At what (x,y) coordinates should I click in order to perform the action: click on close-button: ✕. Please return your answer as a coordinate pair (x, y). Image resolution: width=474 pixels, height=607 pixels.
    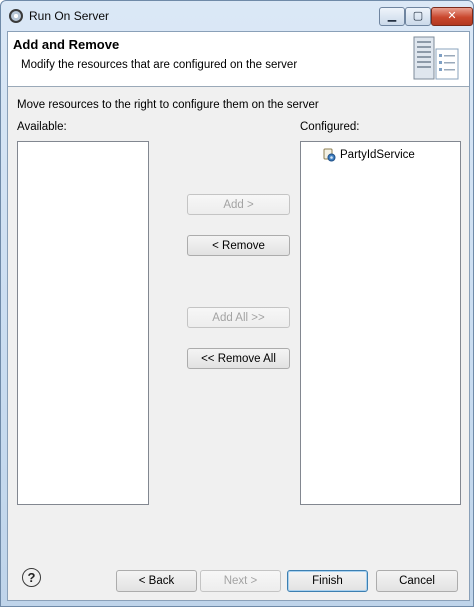
    Looking at the image, I should click on (452, 16).